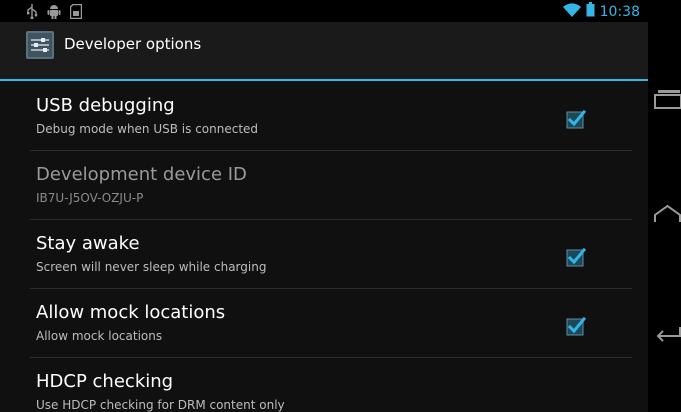 The height and width of the screenshot is (412, 681). What do you see at coordinates (160, 405) in the screenshot?
I see `pref-summary: Use HDCP checking for DRM content only` at bounding box center [160, 405].